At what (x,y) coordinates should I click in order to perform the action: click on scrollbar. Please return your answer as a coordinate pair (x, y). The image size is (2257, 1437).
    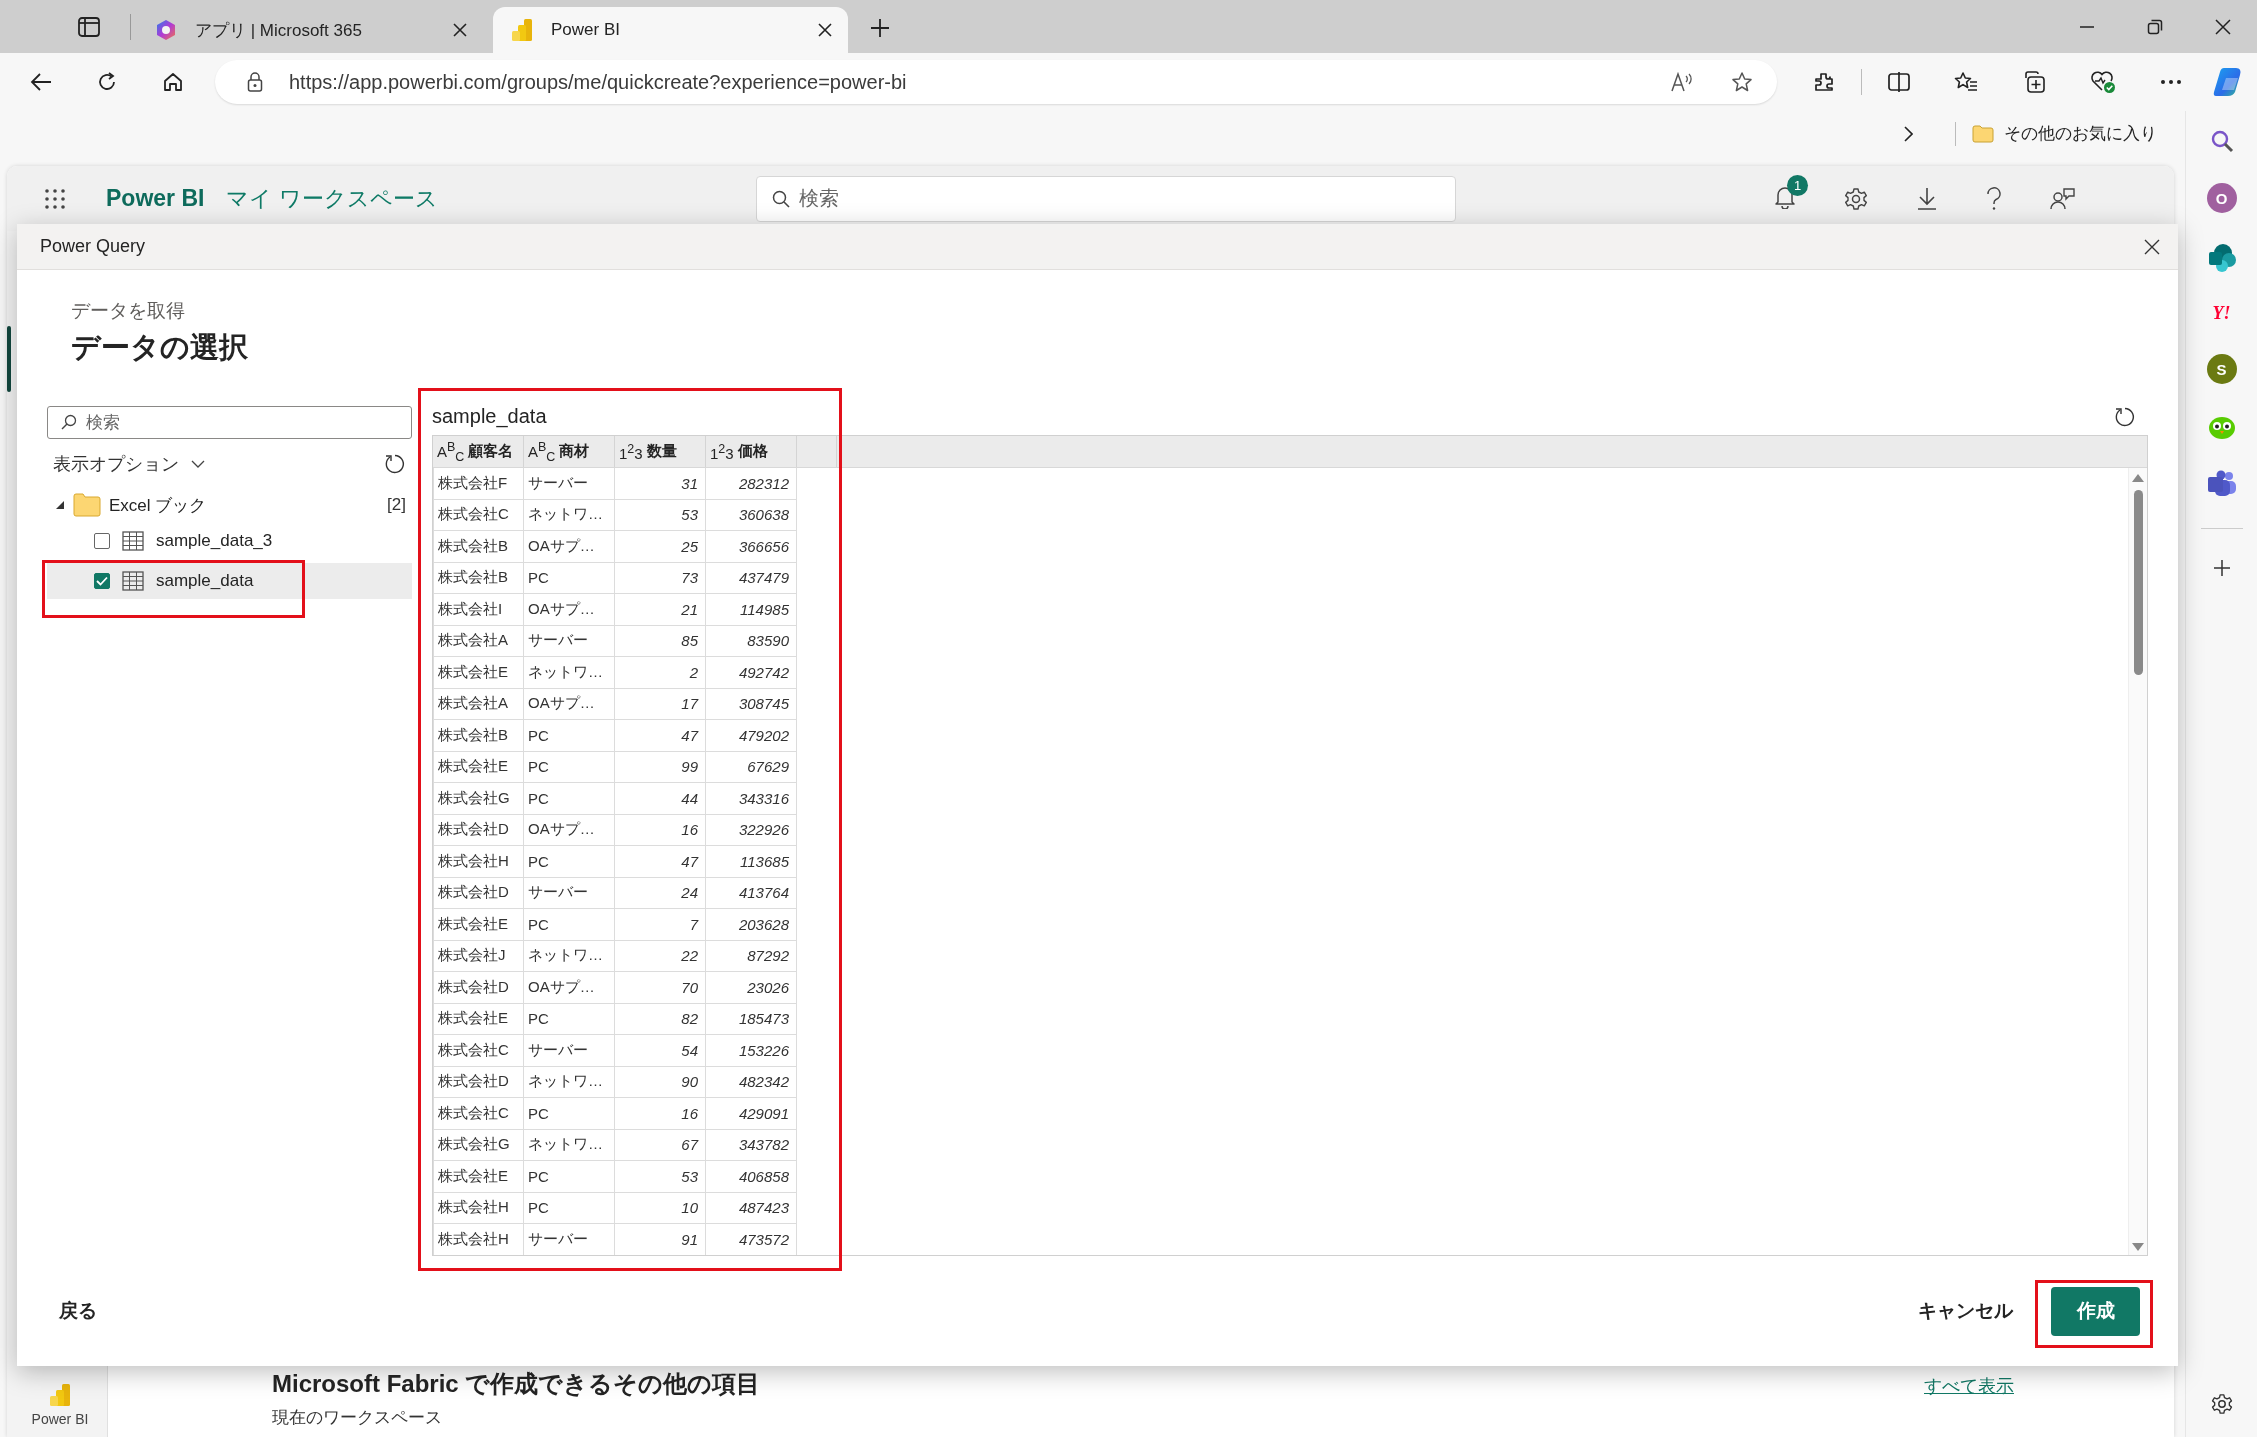
    Looking at the image, I should click on (2137, 861).